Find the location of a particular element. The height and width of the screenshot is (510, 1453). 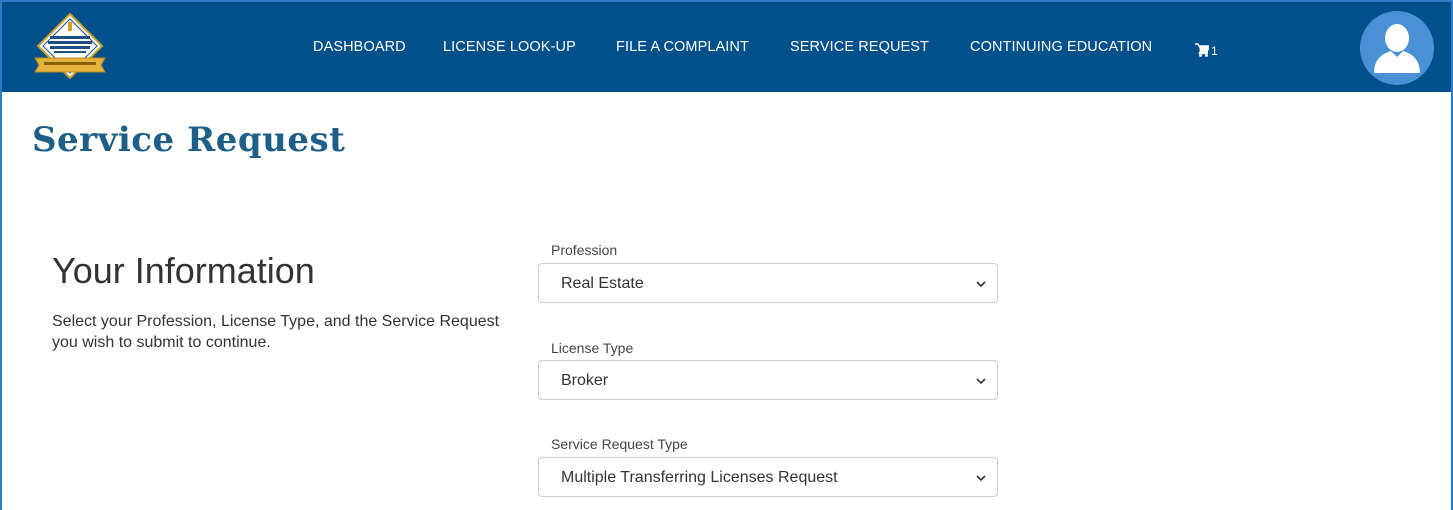

profession-label: Profession is located at coordinates (584, 250).